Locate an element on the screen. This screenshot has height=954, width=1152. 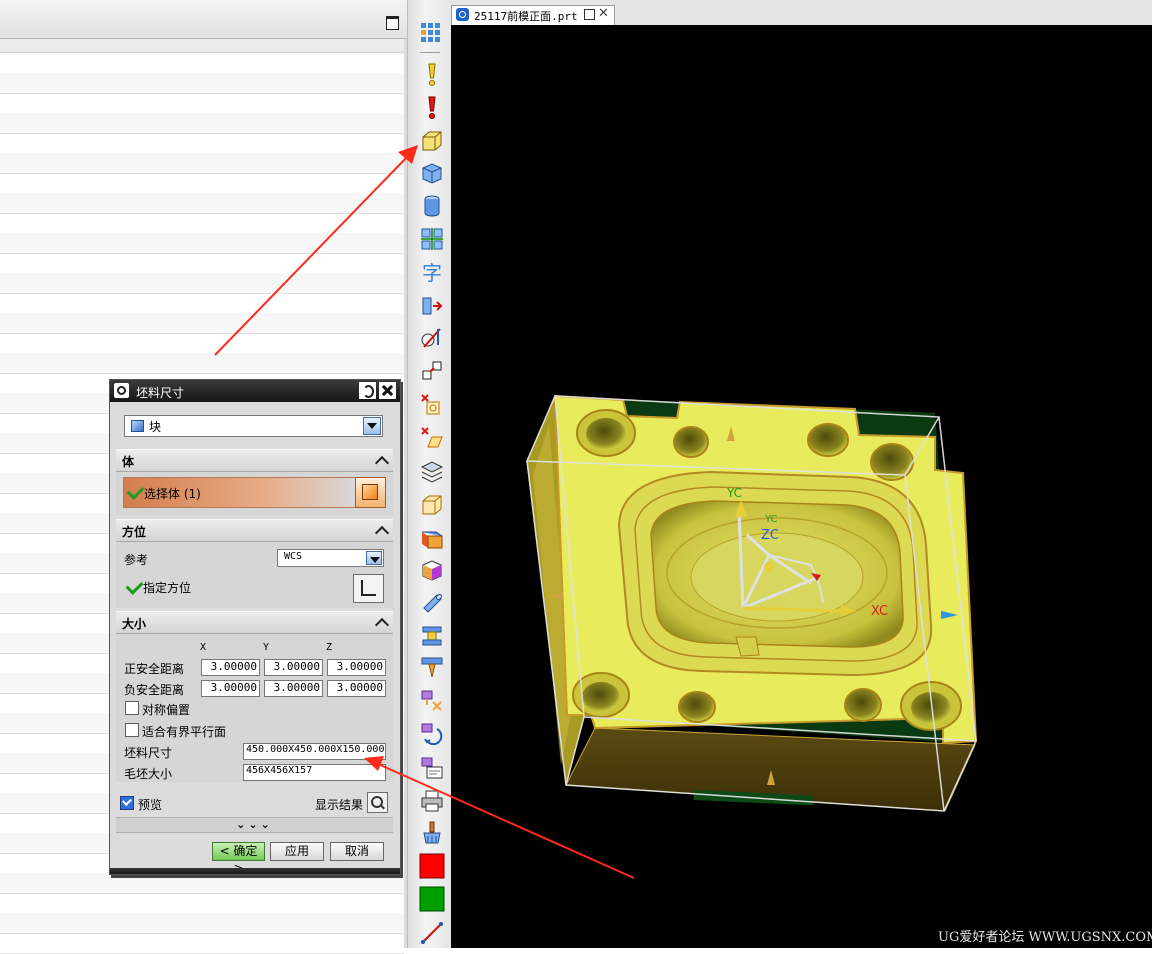
more-options-toggle: ⌄⌄⌄ is located at coordinates (254, 825).